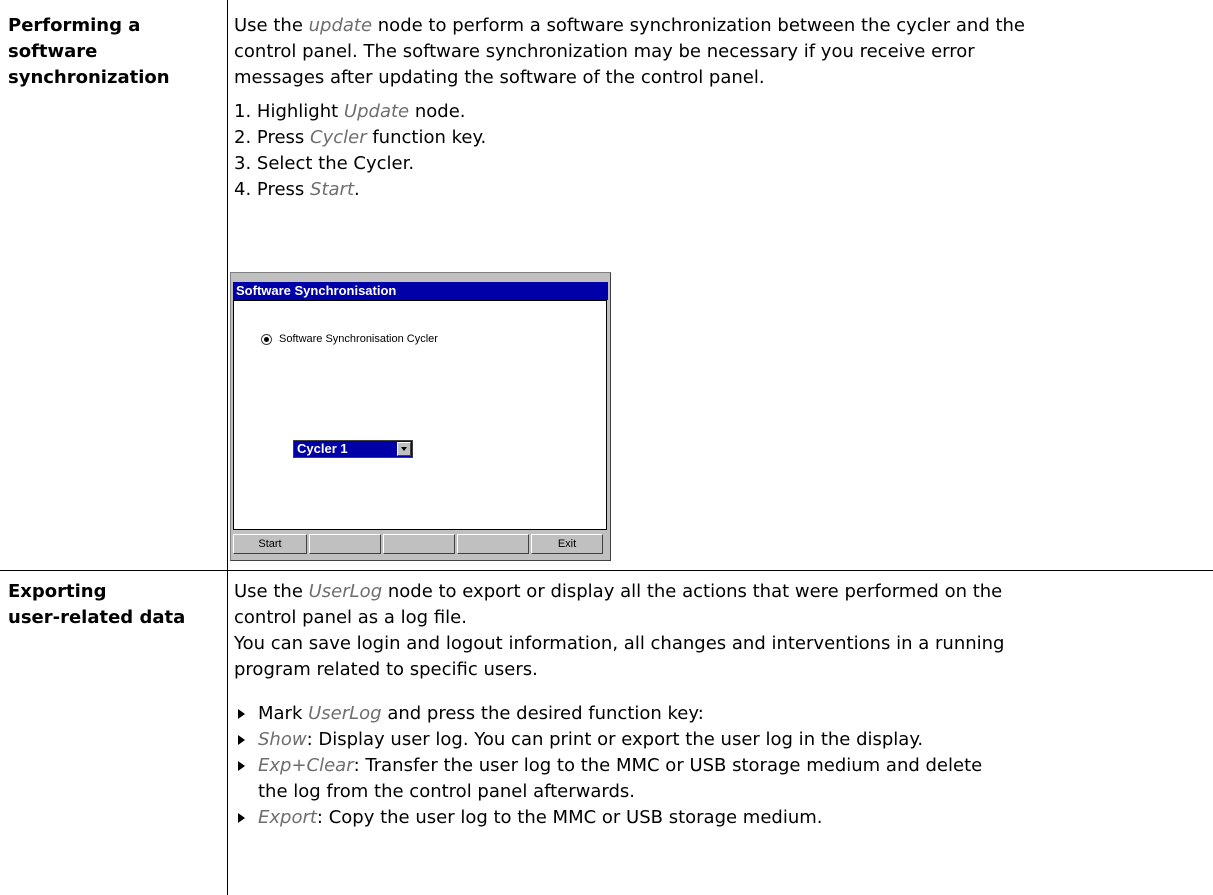 The height and width of the screenshot is (895, 1213). What do you see at coordinates (426, 137) in the screenshot?
I see `step-text: function key.` at bounding box center [426, 137].